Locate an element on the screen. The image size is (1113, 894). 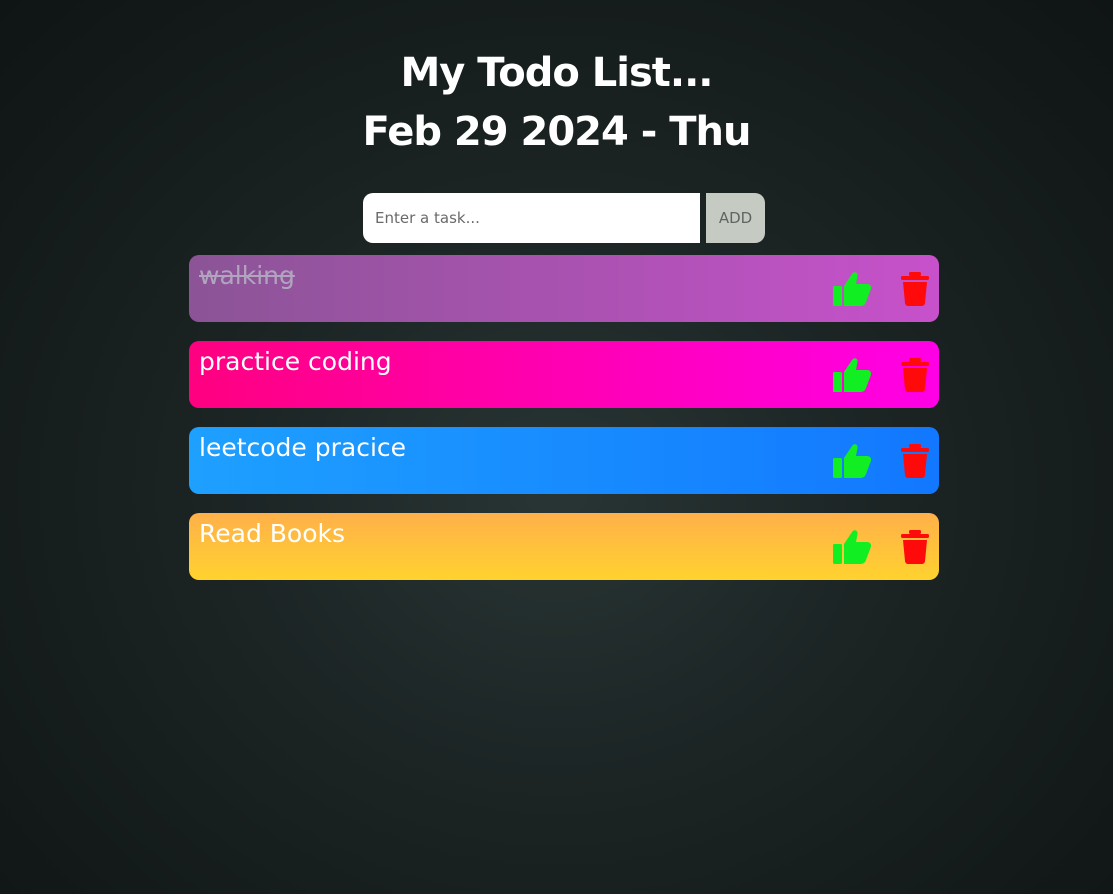
task-input is located at coordinates (531, 218).